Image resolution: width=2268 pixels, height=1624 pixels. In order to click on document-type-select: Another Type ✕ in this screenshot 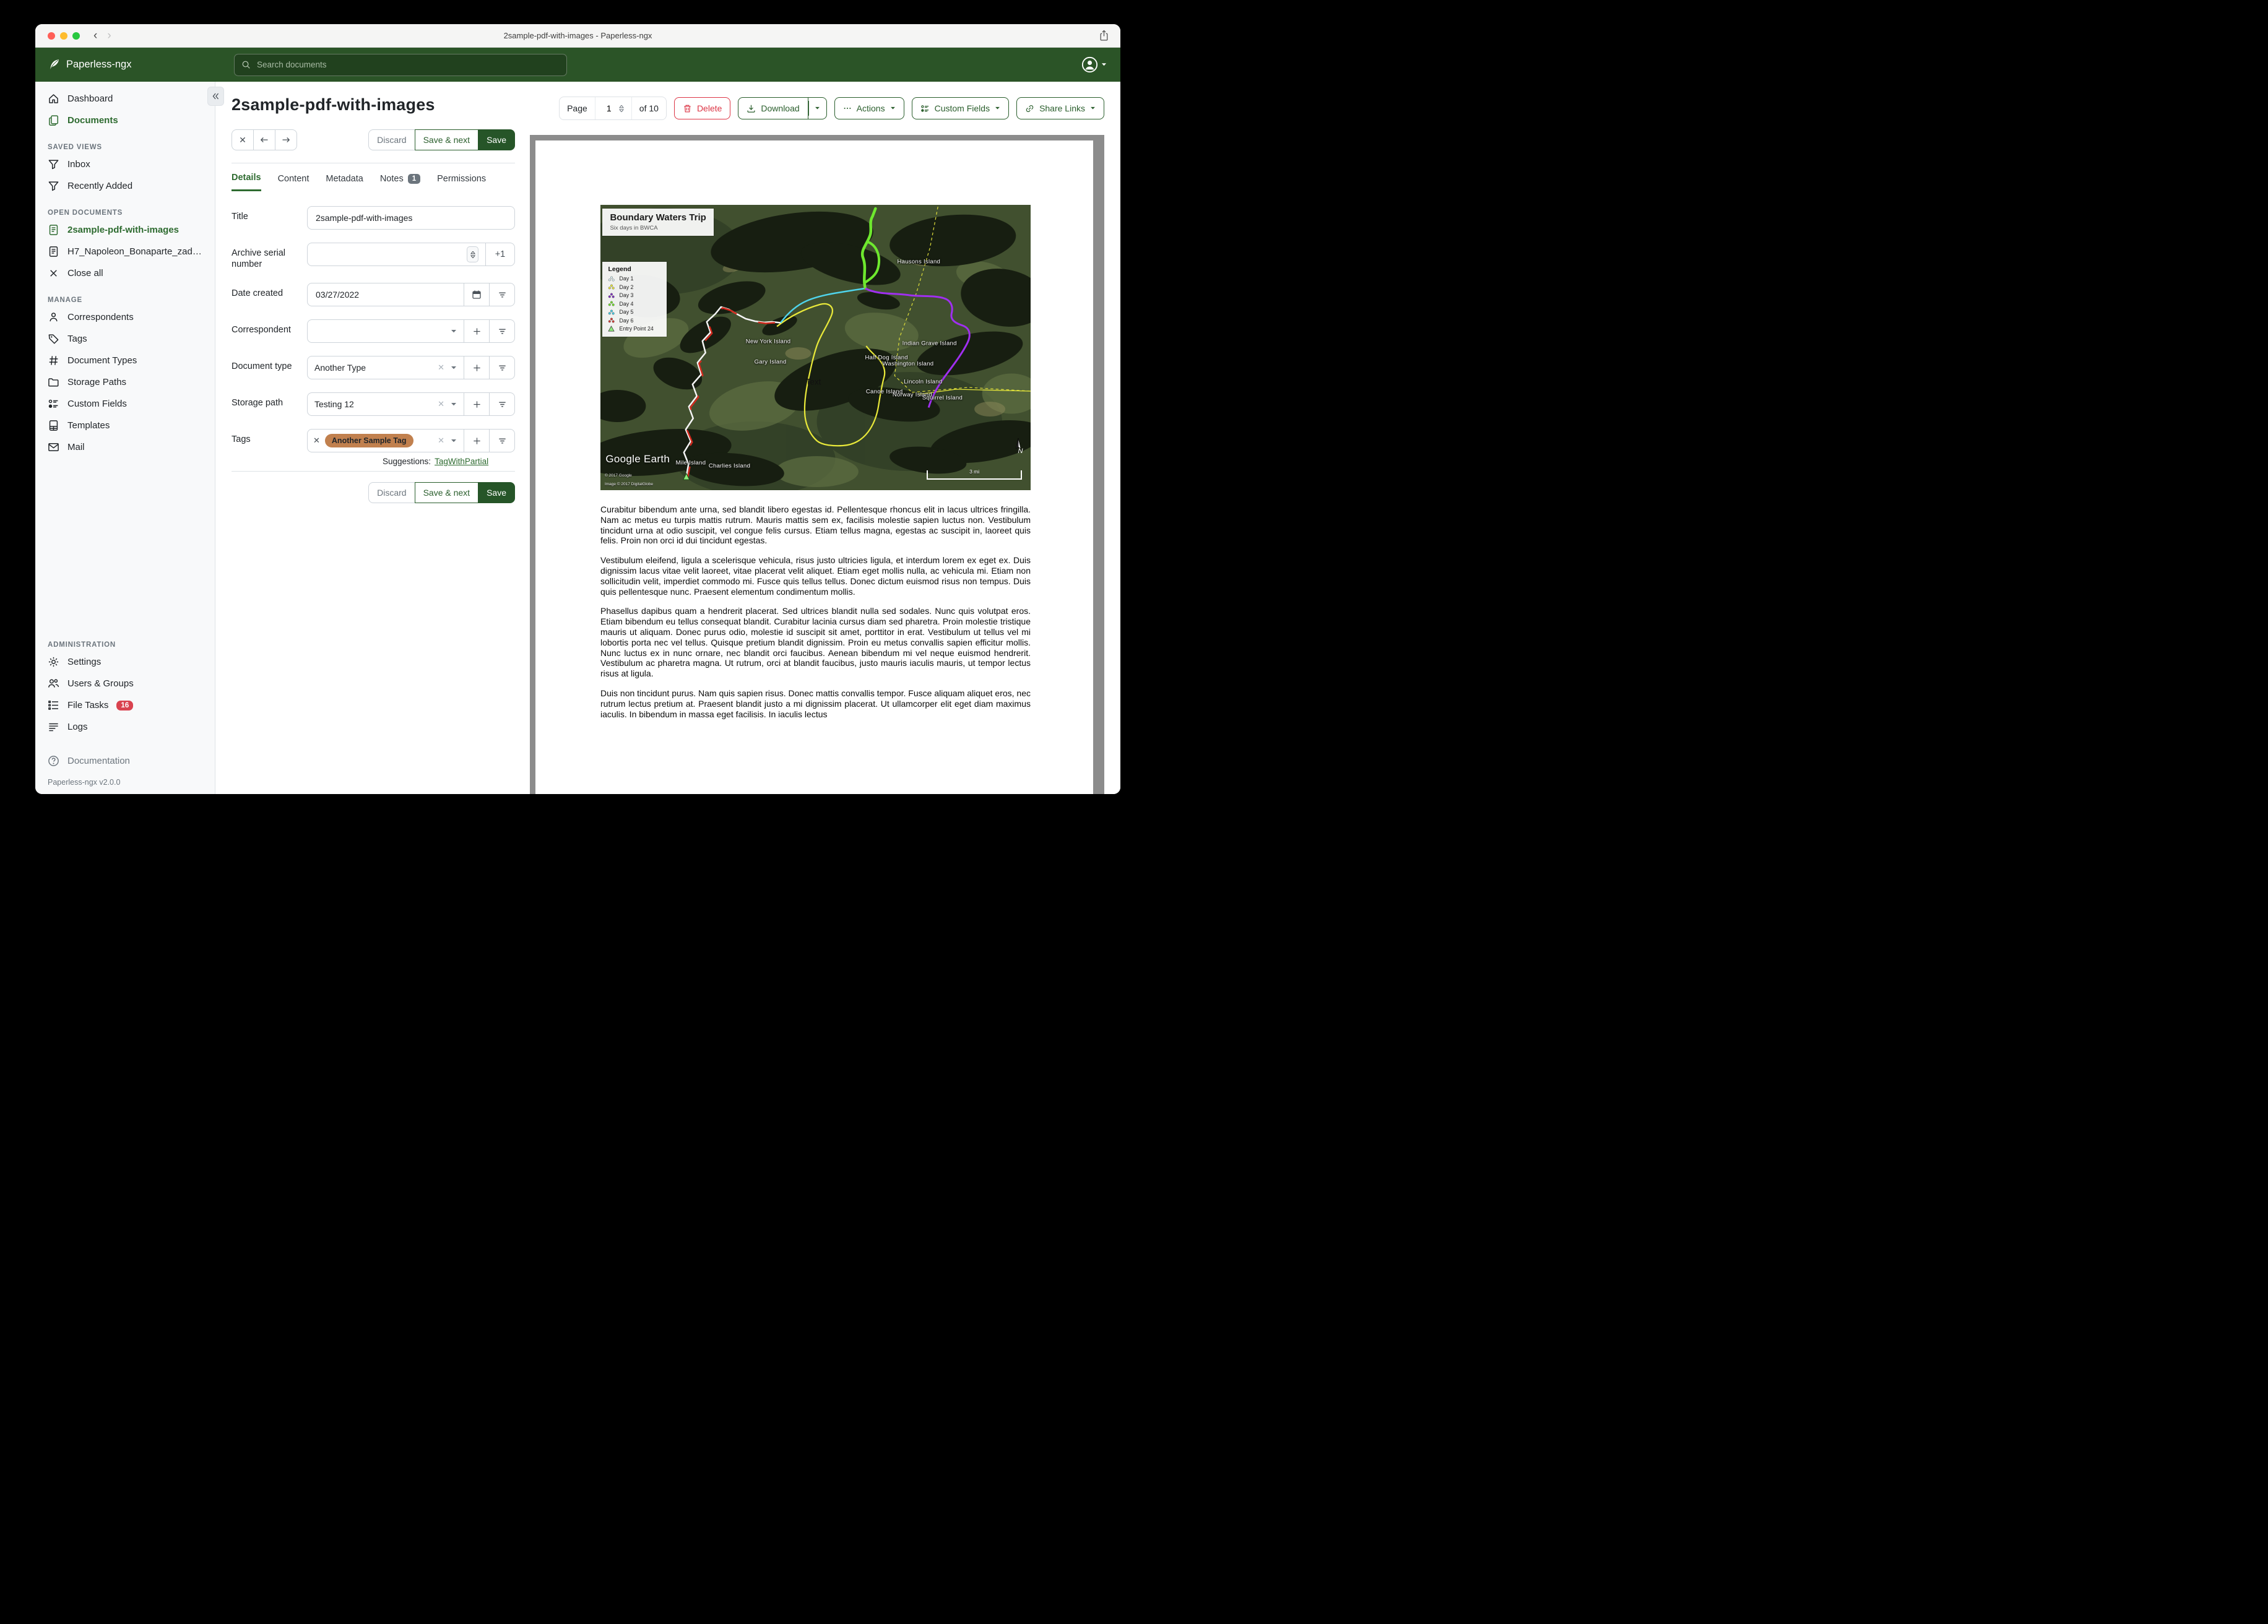, I will do `click(386, 367)`.